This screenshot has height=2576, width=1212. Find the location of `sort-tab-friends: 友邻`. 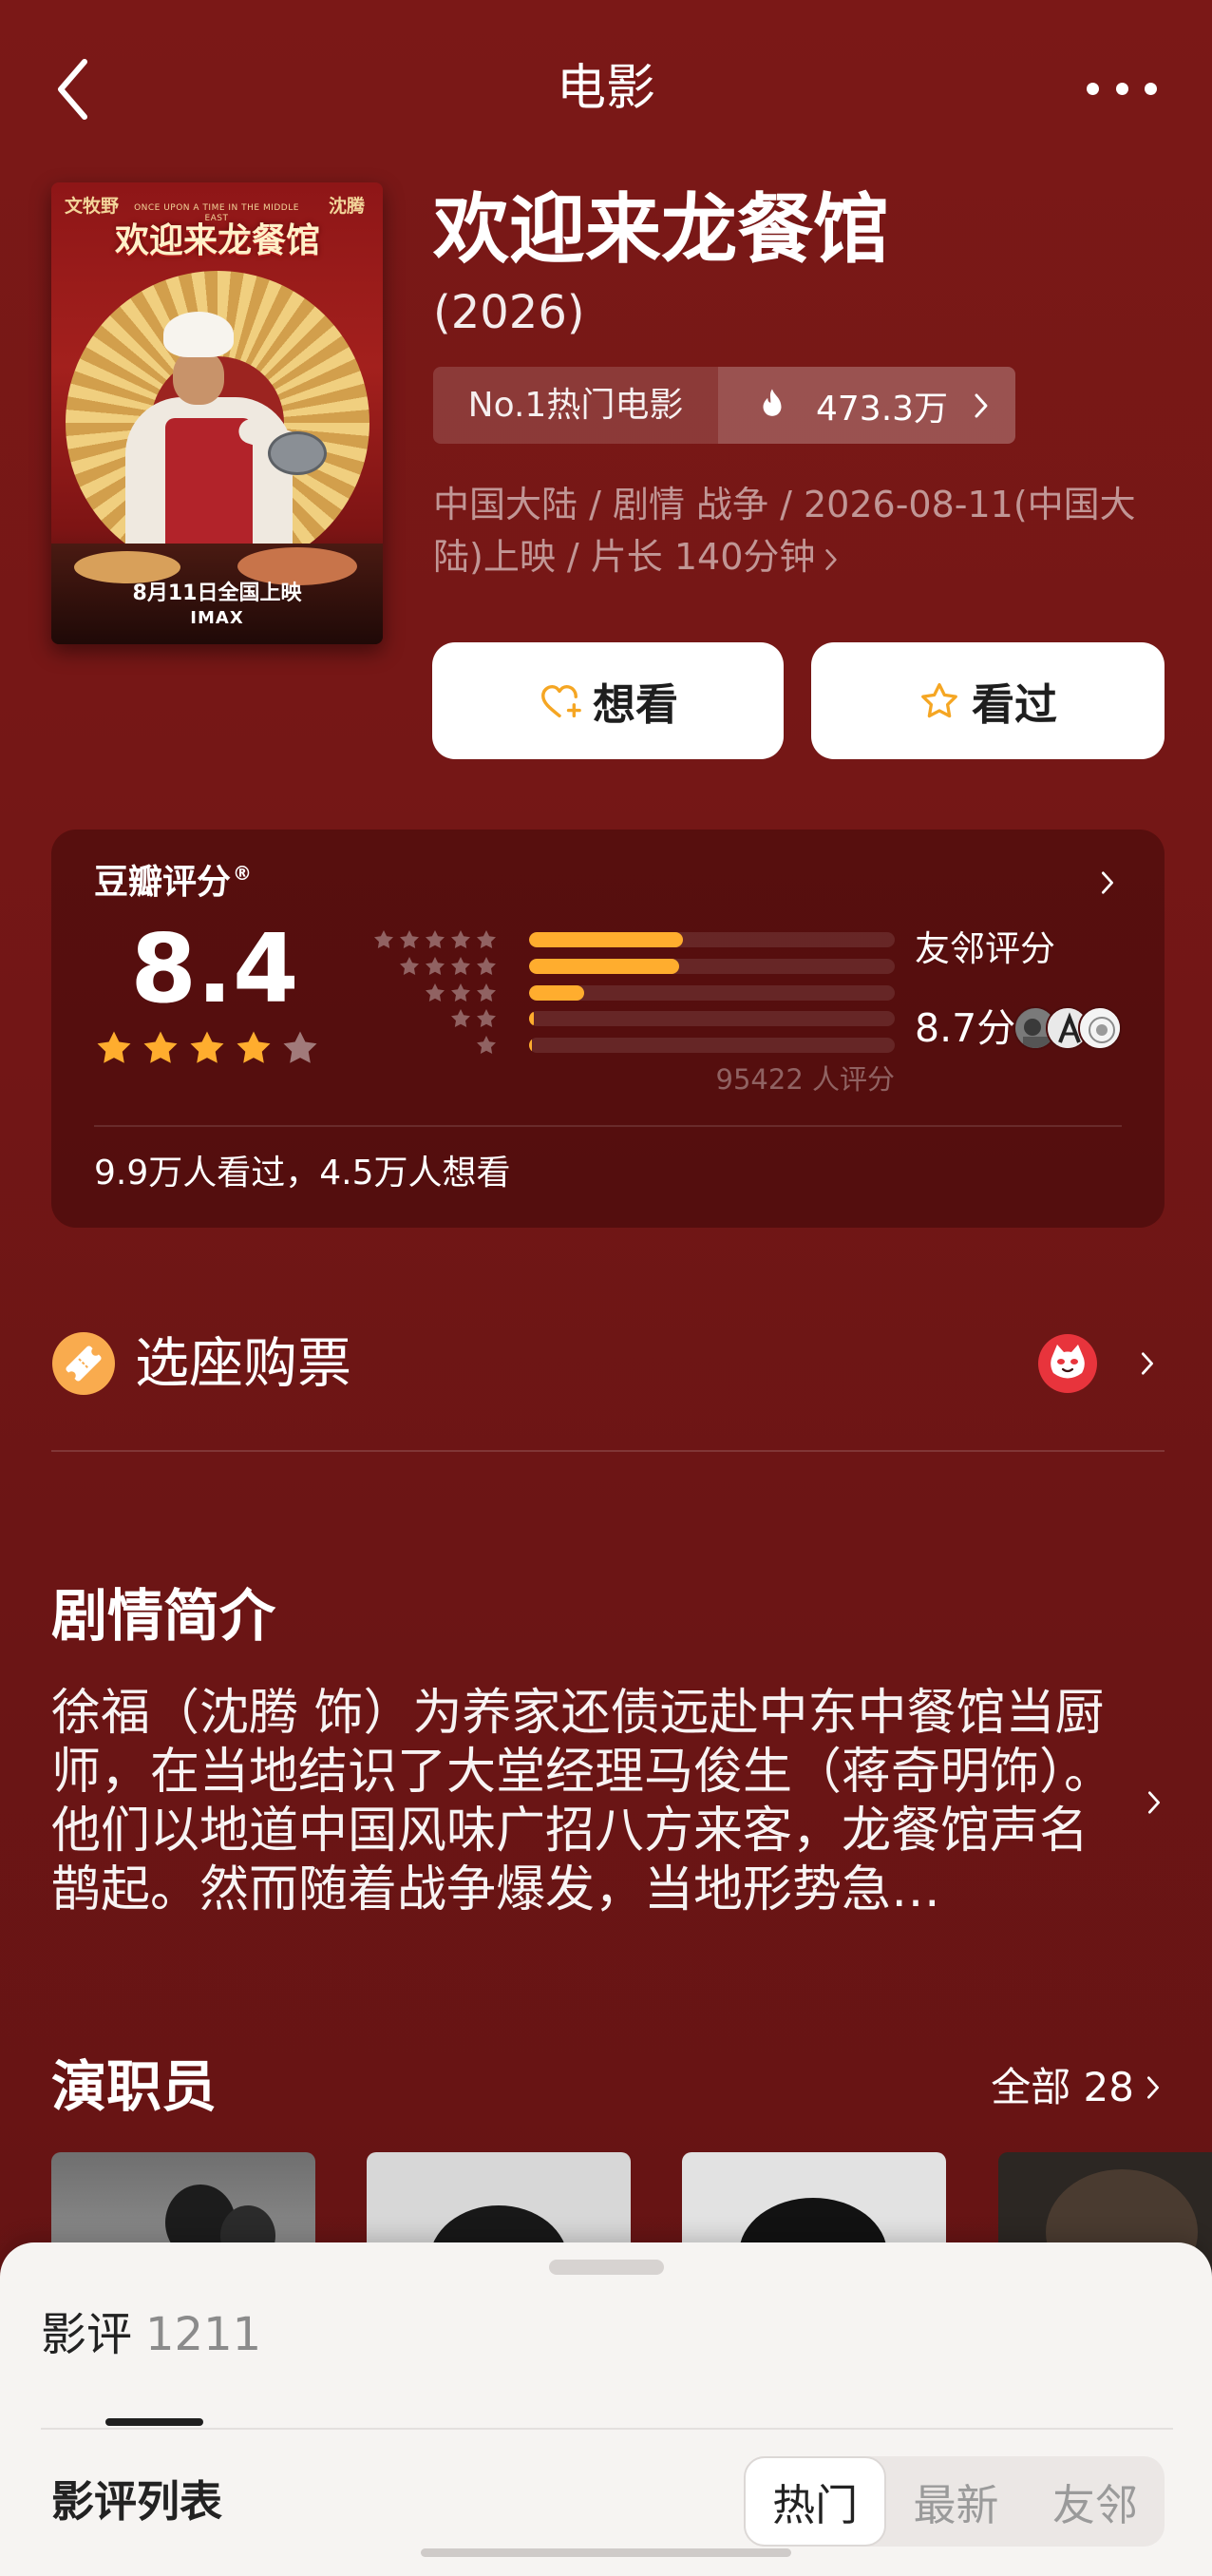

sort-tab-friends: 友邻 is located at coordinates (1095, 2501).